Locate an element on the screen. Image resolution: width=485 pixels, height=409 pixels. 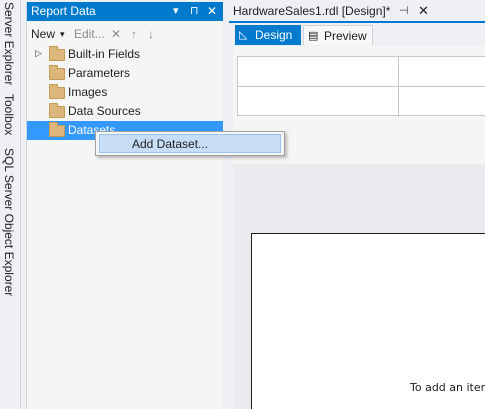
tree-item-images: Images is located at coordinates (125, 92).